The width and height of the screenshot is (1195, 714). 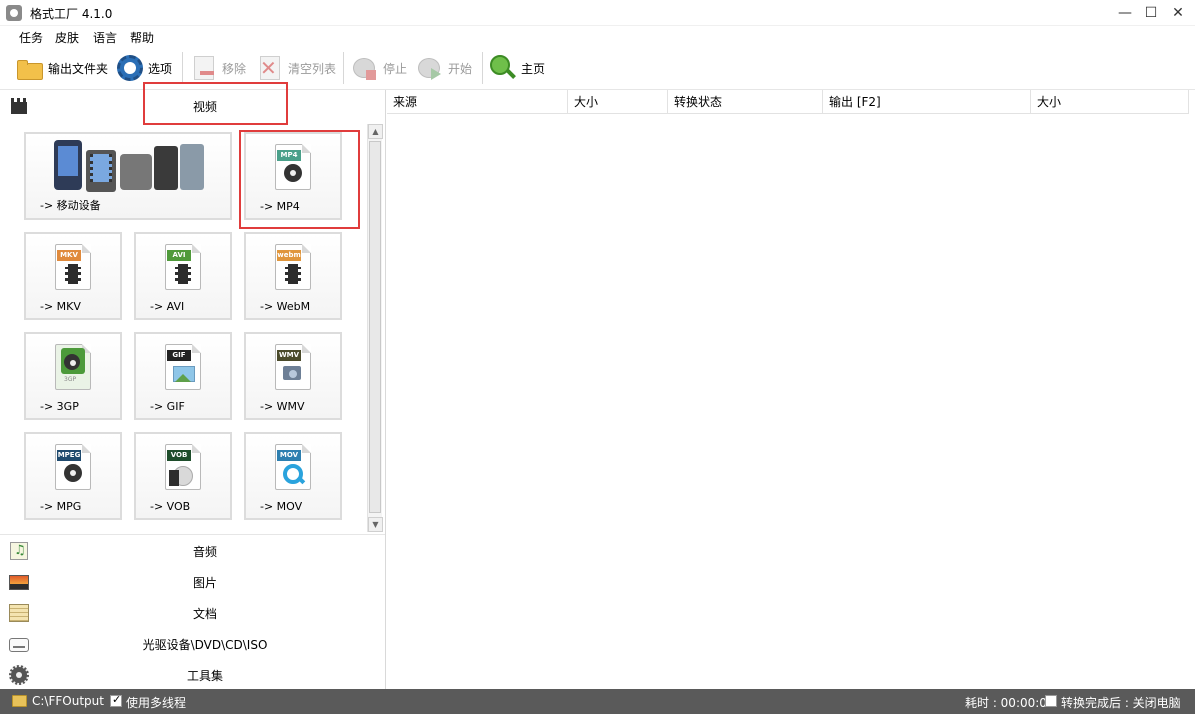 I want to click on tile-gif: GIF -> GIF, so click(x=183, y=376).